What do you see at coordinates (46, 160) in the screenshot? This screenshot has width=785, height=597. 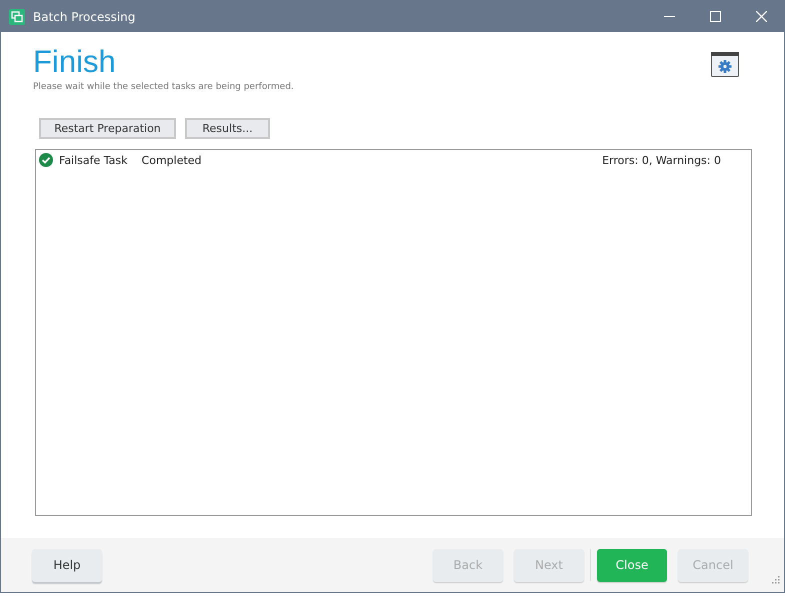 I see `check-icon` at bounding box center [46, 160].